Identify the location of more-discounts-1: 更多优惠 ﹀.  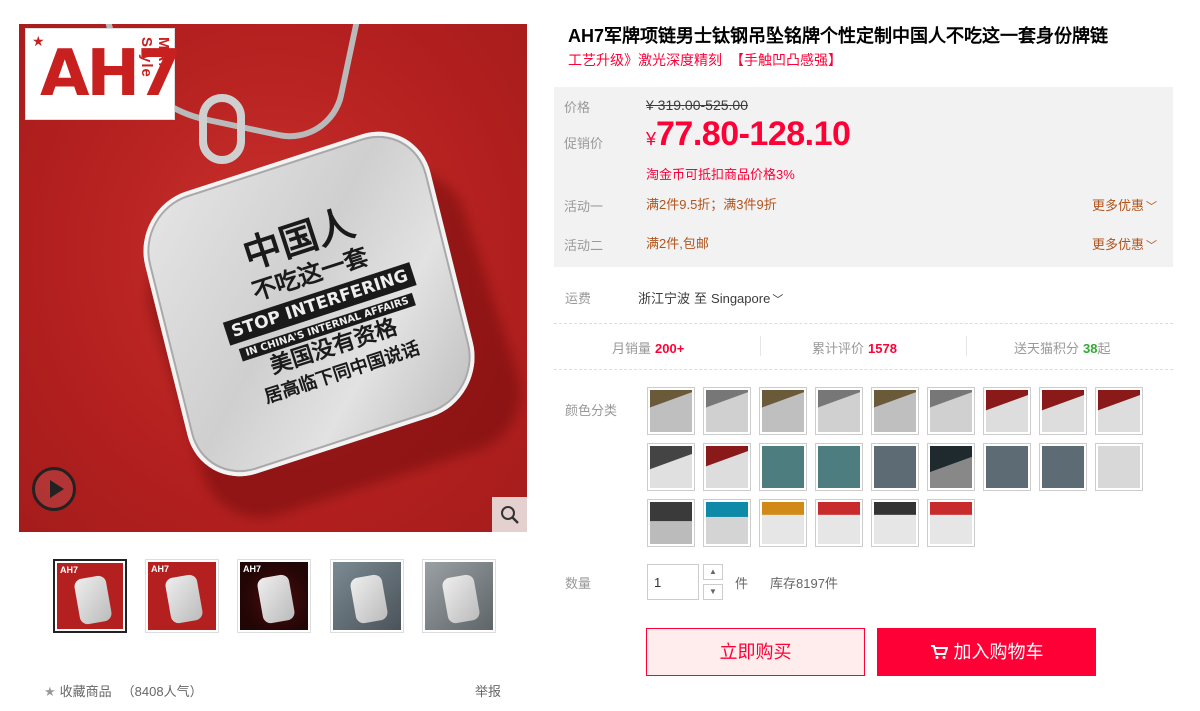
(1124, 204).